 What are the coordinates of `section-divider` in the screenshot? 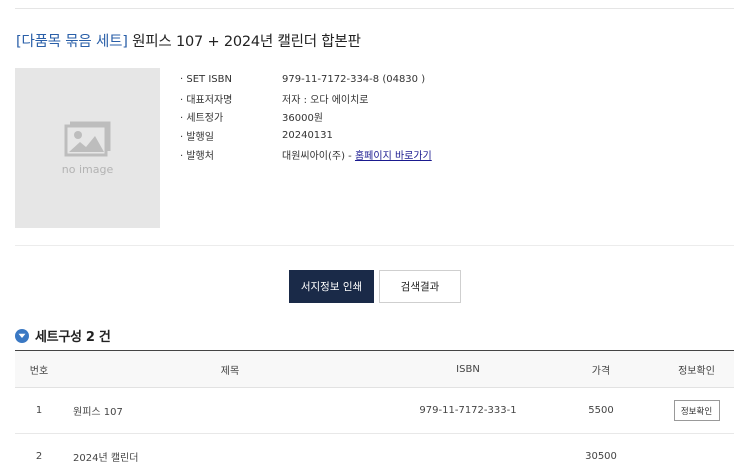 It's located at (374, 245).